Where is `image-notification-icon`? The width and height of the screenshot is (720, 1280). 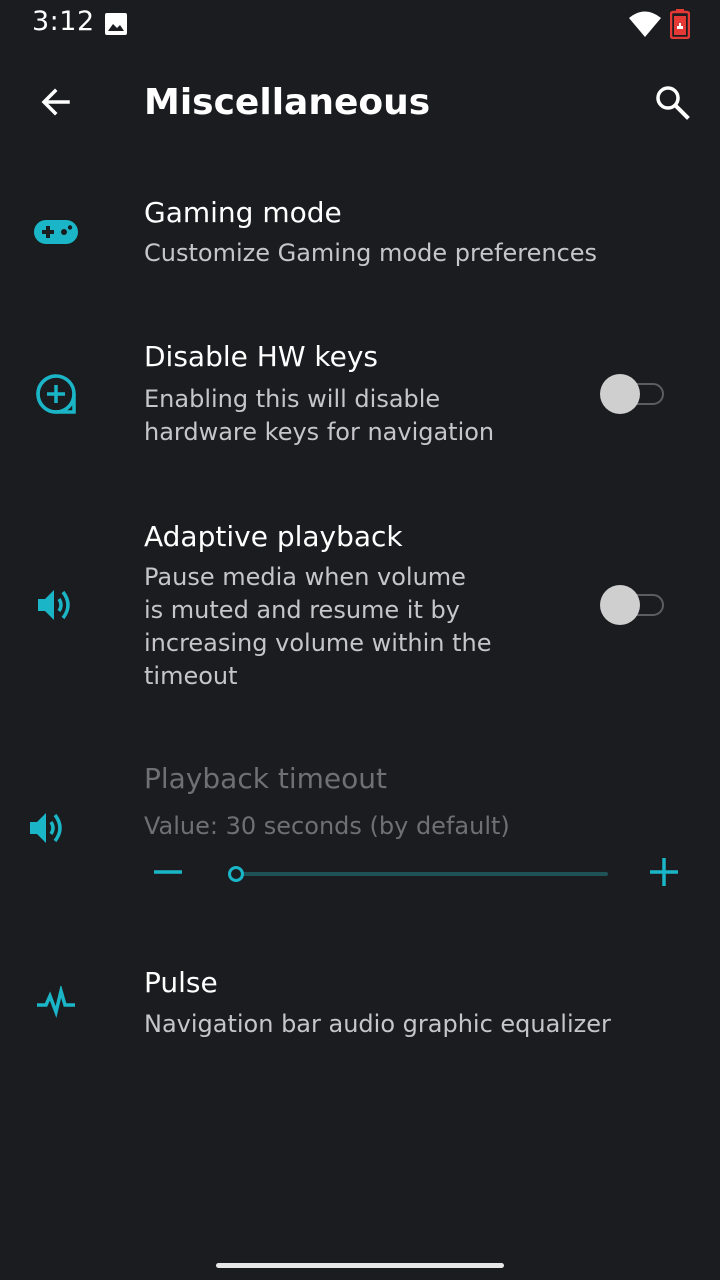
image-notification-icon is located at coordinates (116, 26).